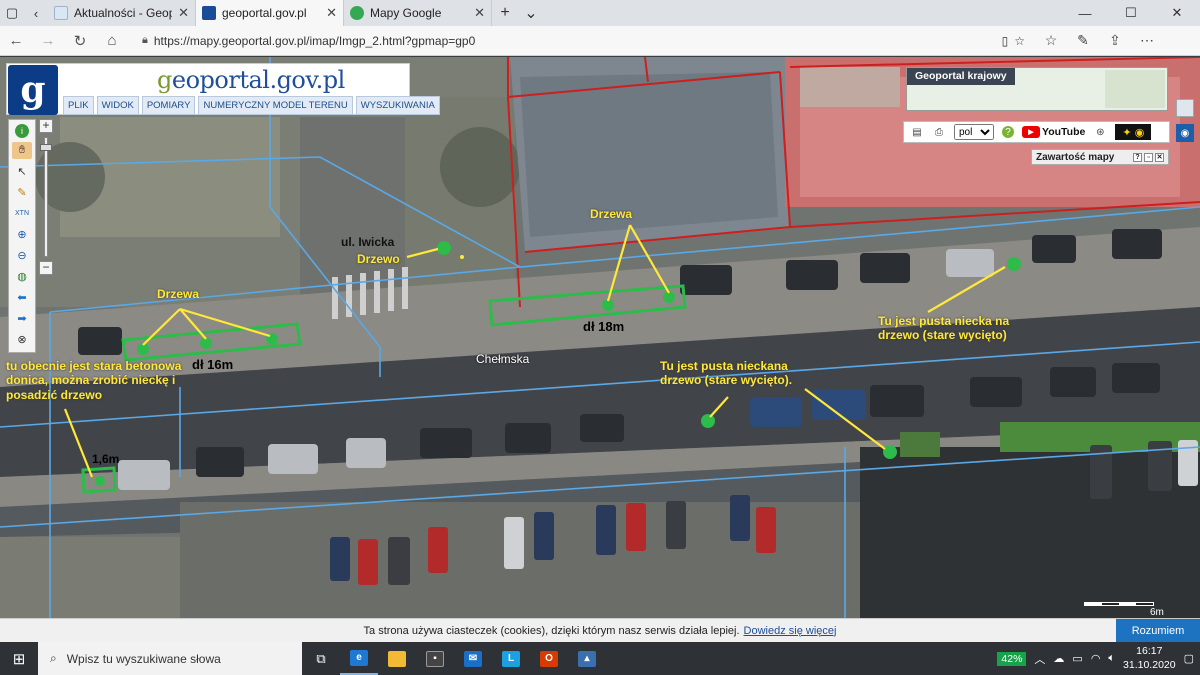 Image resolution: width=1200 pixels, height=675 pixels. Describe the element at coordinates (1159, 157) in the screenshot. I see `panel-close-icon: ✕` at that location.